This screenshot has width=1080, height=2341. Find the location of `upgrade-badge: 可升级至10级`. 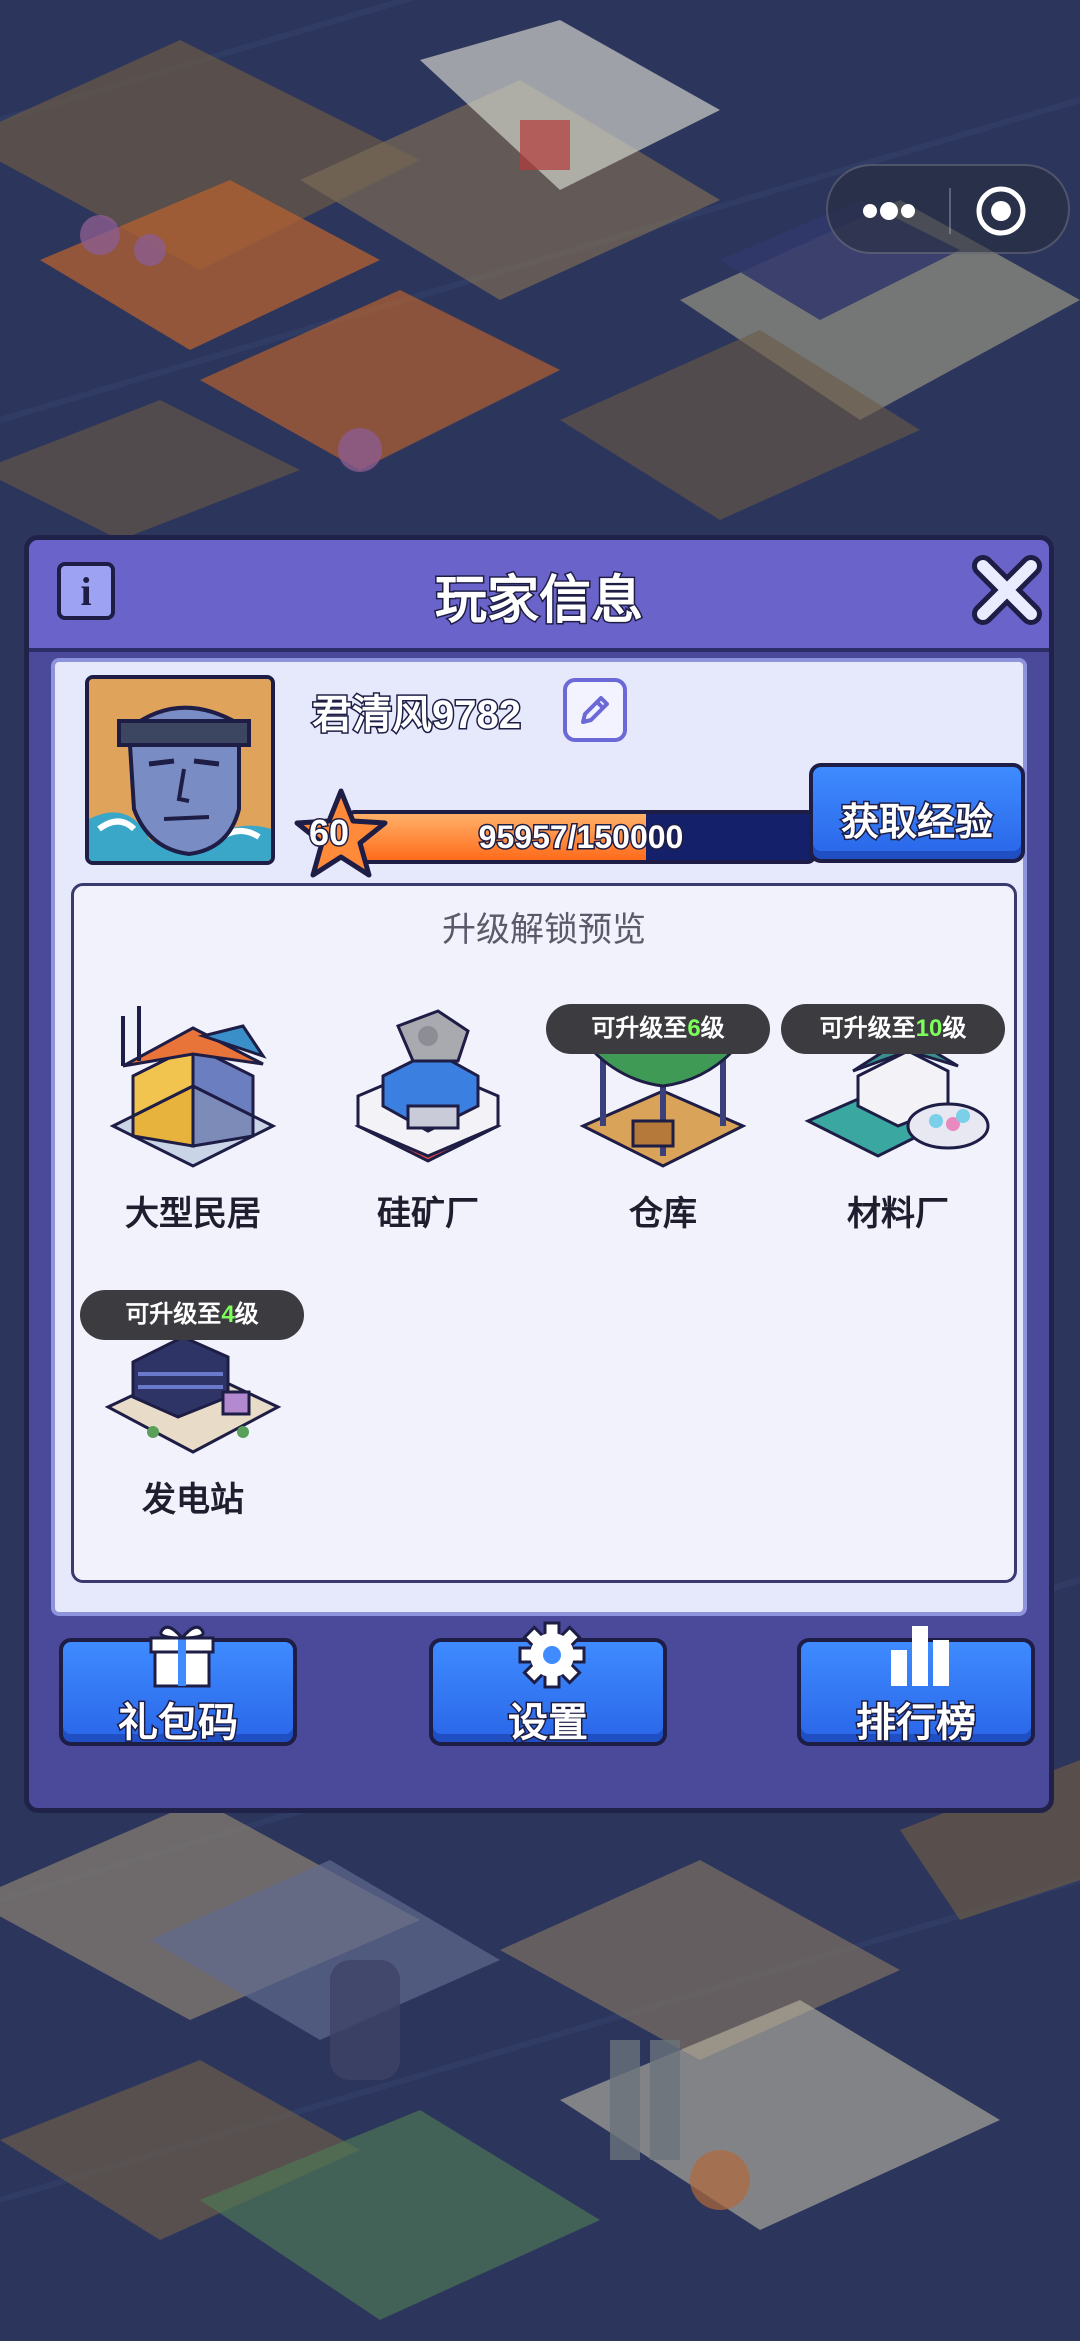

upgrade-badge: 可升级至10级 is located at coordinates (893, 1029).